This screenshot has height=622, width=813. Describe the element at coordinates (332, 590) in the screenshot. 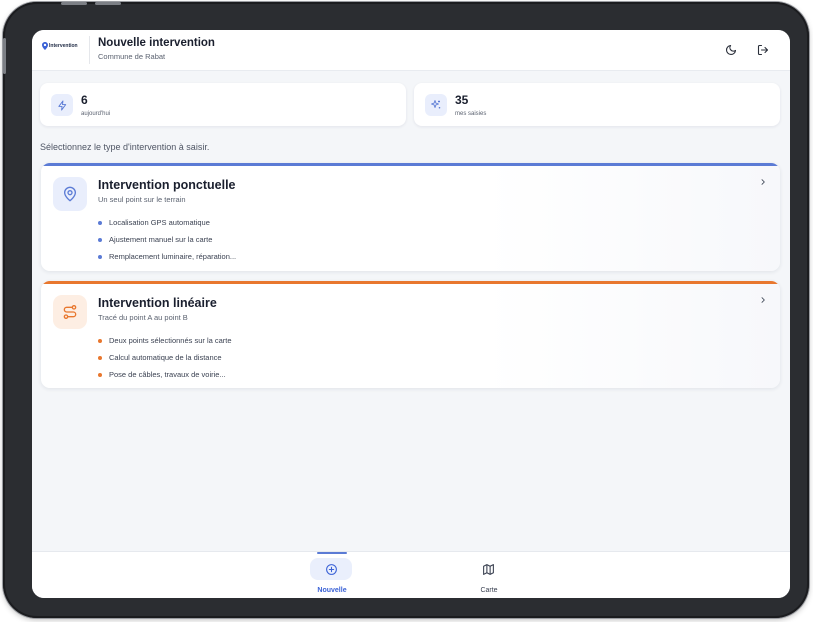

I see `nav-label: Nouvelle` at that location.